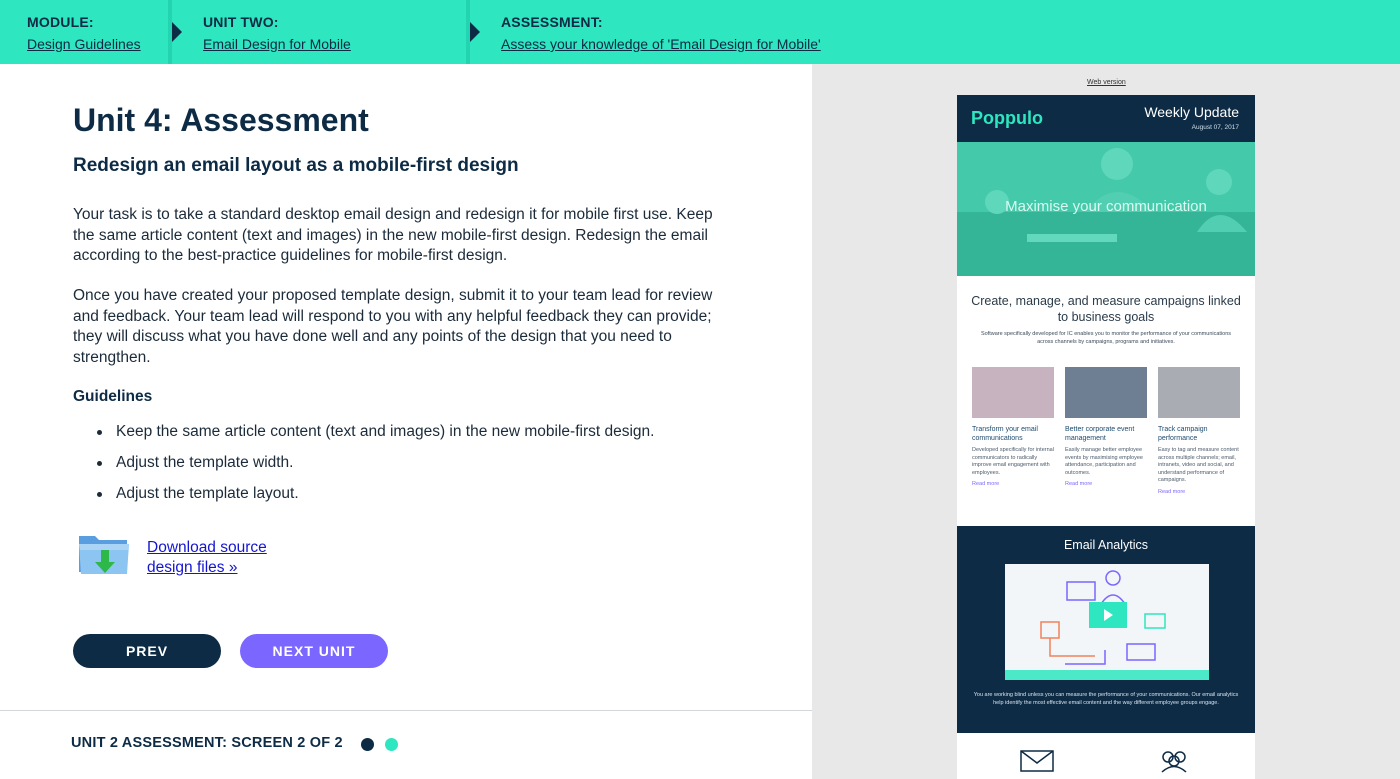  Describe the element at coordinates (1108, 615) in the screenshot. I see `play-icon` at that location.